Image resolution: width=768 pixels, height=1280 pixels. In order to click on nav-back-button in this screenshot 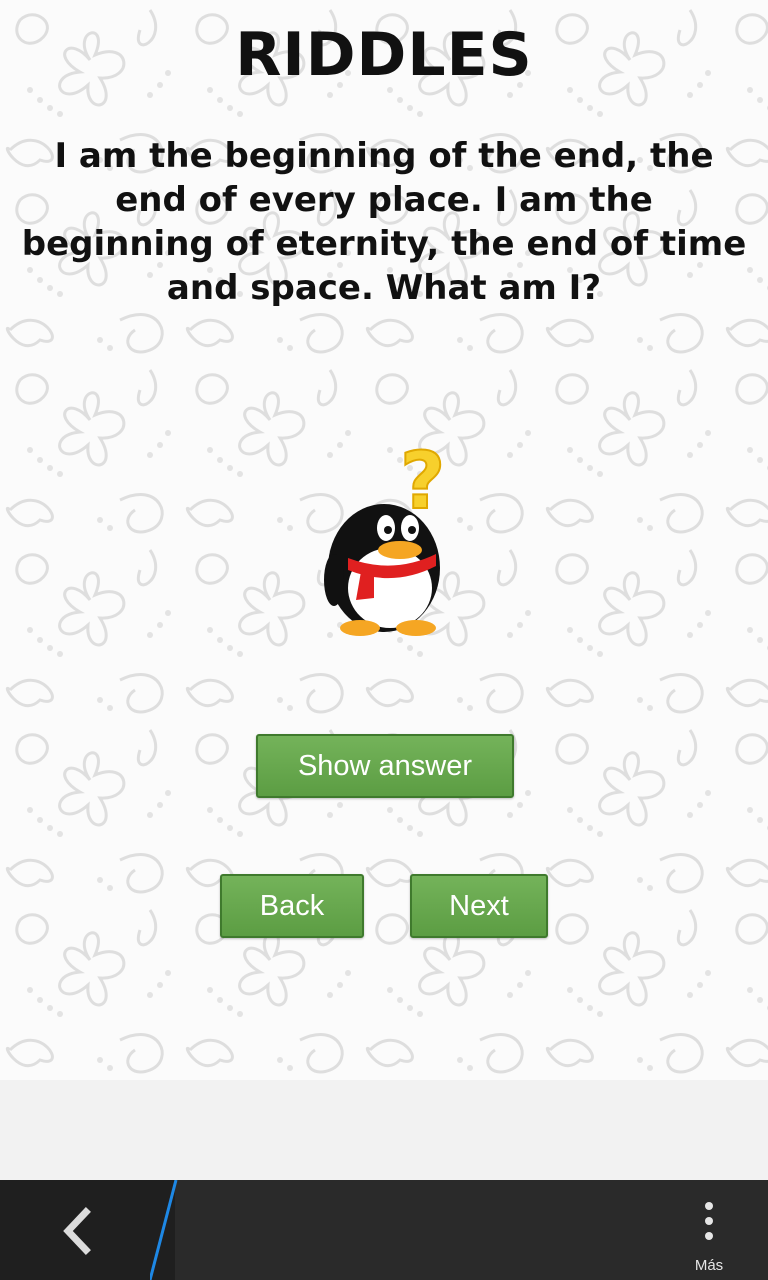, I will do `click(87, 1230)`.